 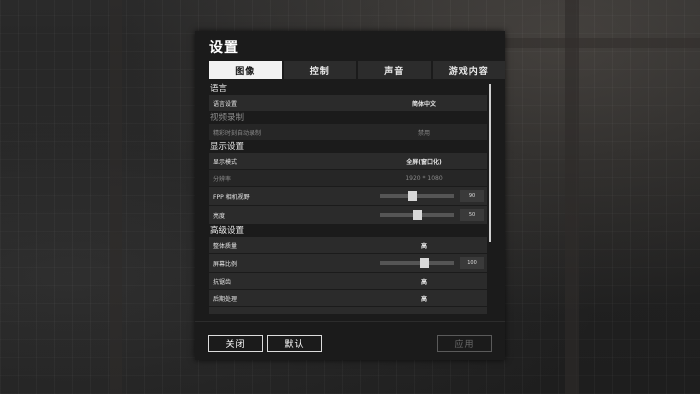 I want to click on section-display: 显示设置, so click(x=227, y=147).